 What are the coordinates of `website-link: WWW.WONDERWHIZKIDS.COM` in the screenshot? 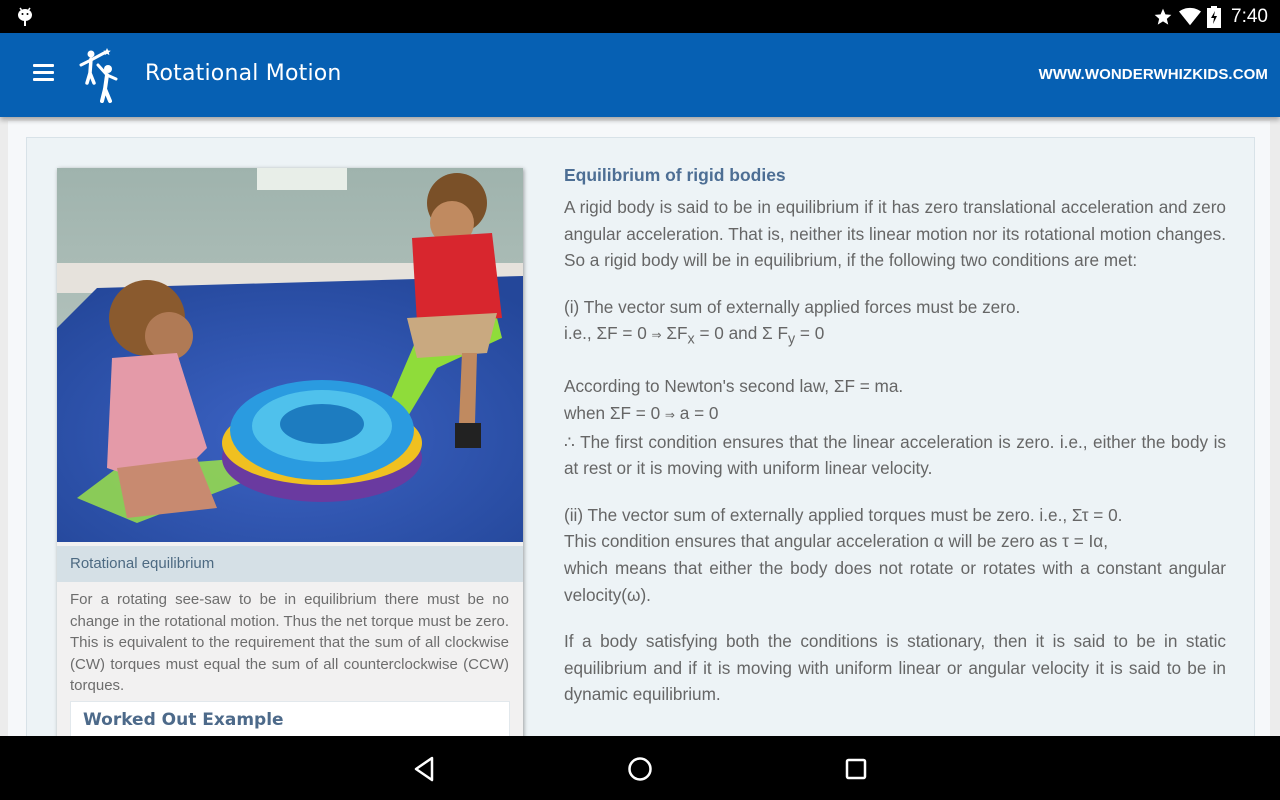 It's located at (1153, 74).